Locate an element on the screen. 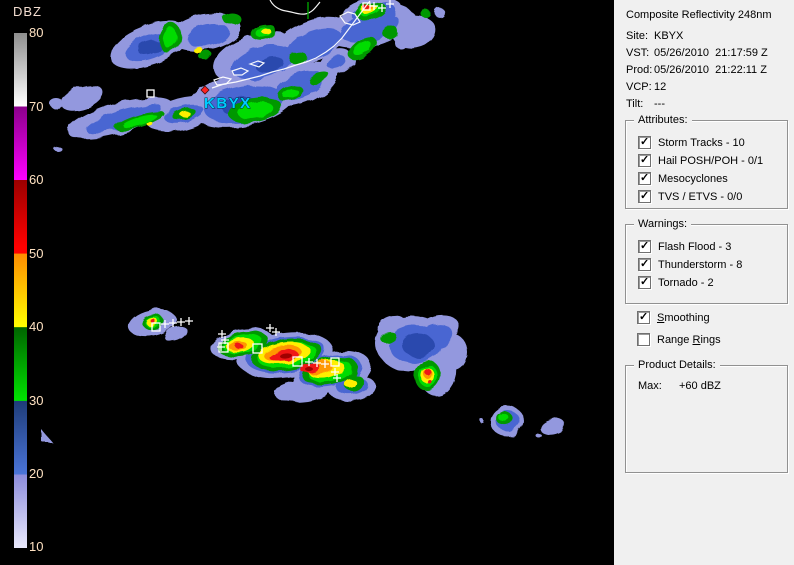 The height and width of the screenshot is (565, 794). info-row-tilt: Tilt: --- is located at coordinates (697, 104).